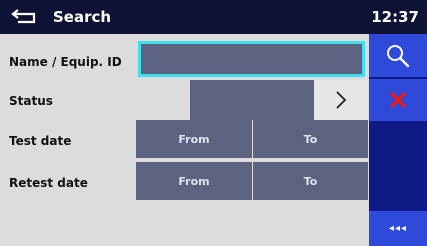 Image resolution: width=427 pixels, height=246 pixels. What do you see at coordinates (65, 62) in the screenshot?
I see `name-equip-id-label: Name / Equip. ID` at bounding box center [65, 62].